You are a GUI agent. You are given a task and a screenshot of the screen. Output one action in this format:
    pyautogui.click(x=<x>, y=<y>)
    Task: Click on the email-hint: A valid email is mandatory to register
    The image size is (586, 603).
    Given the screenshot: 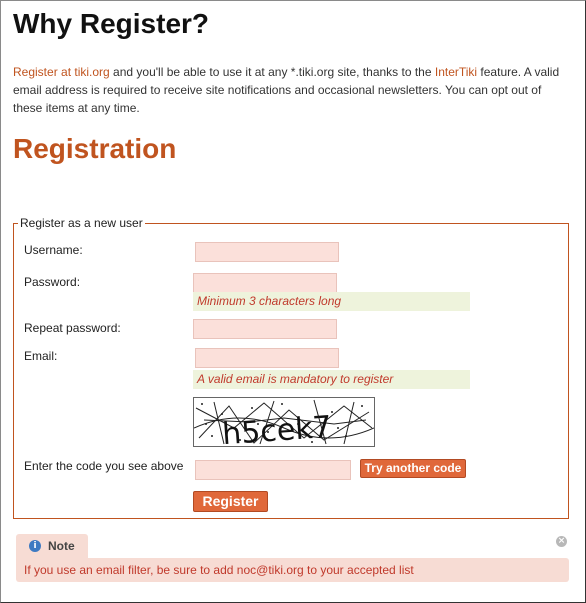 What is the action you would take?
    pyautogui.click(x=331, y=379)
    